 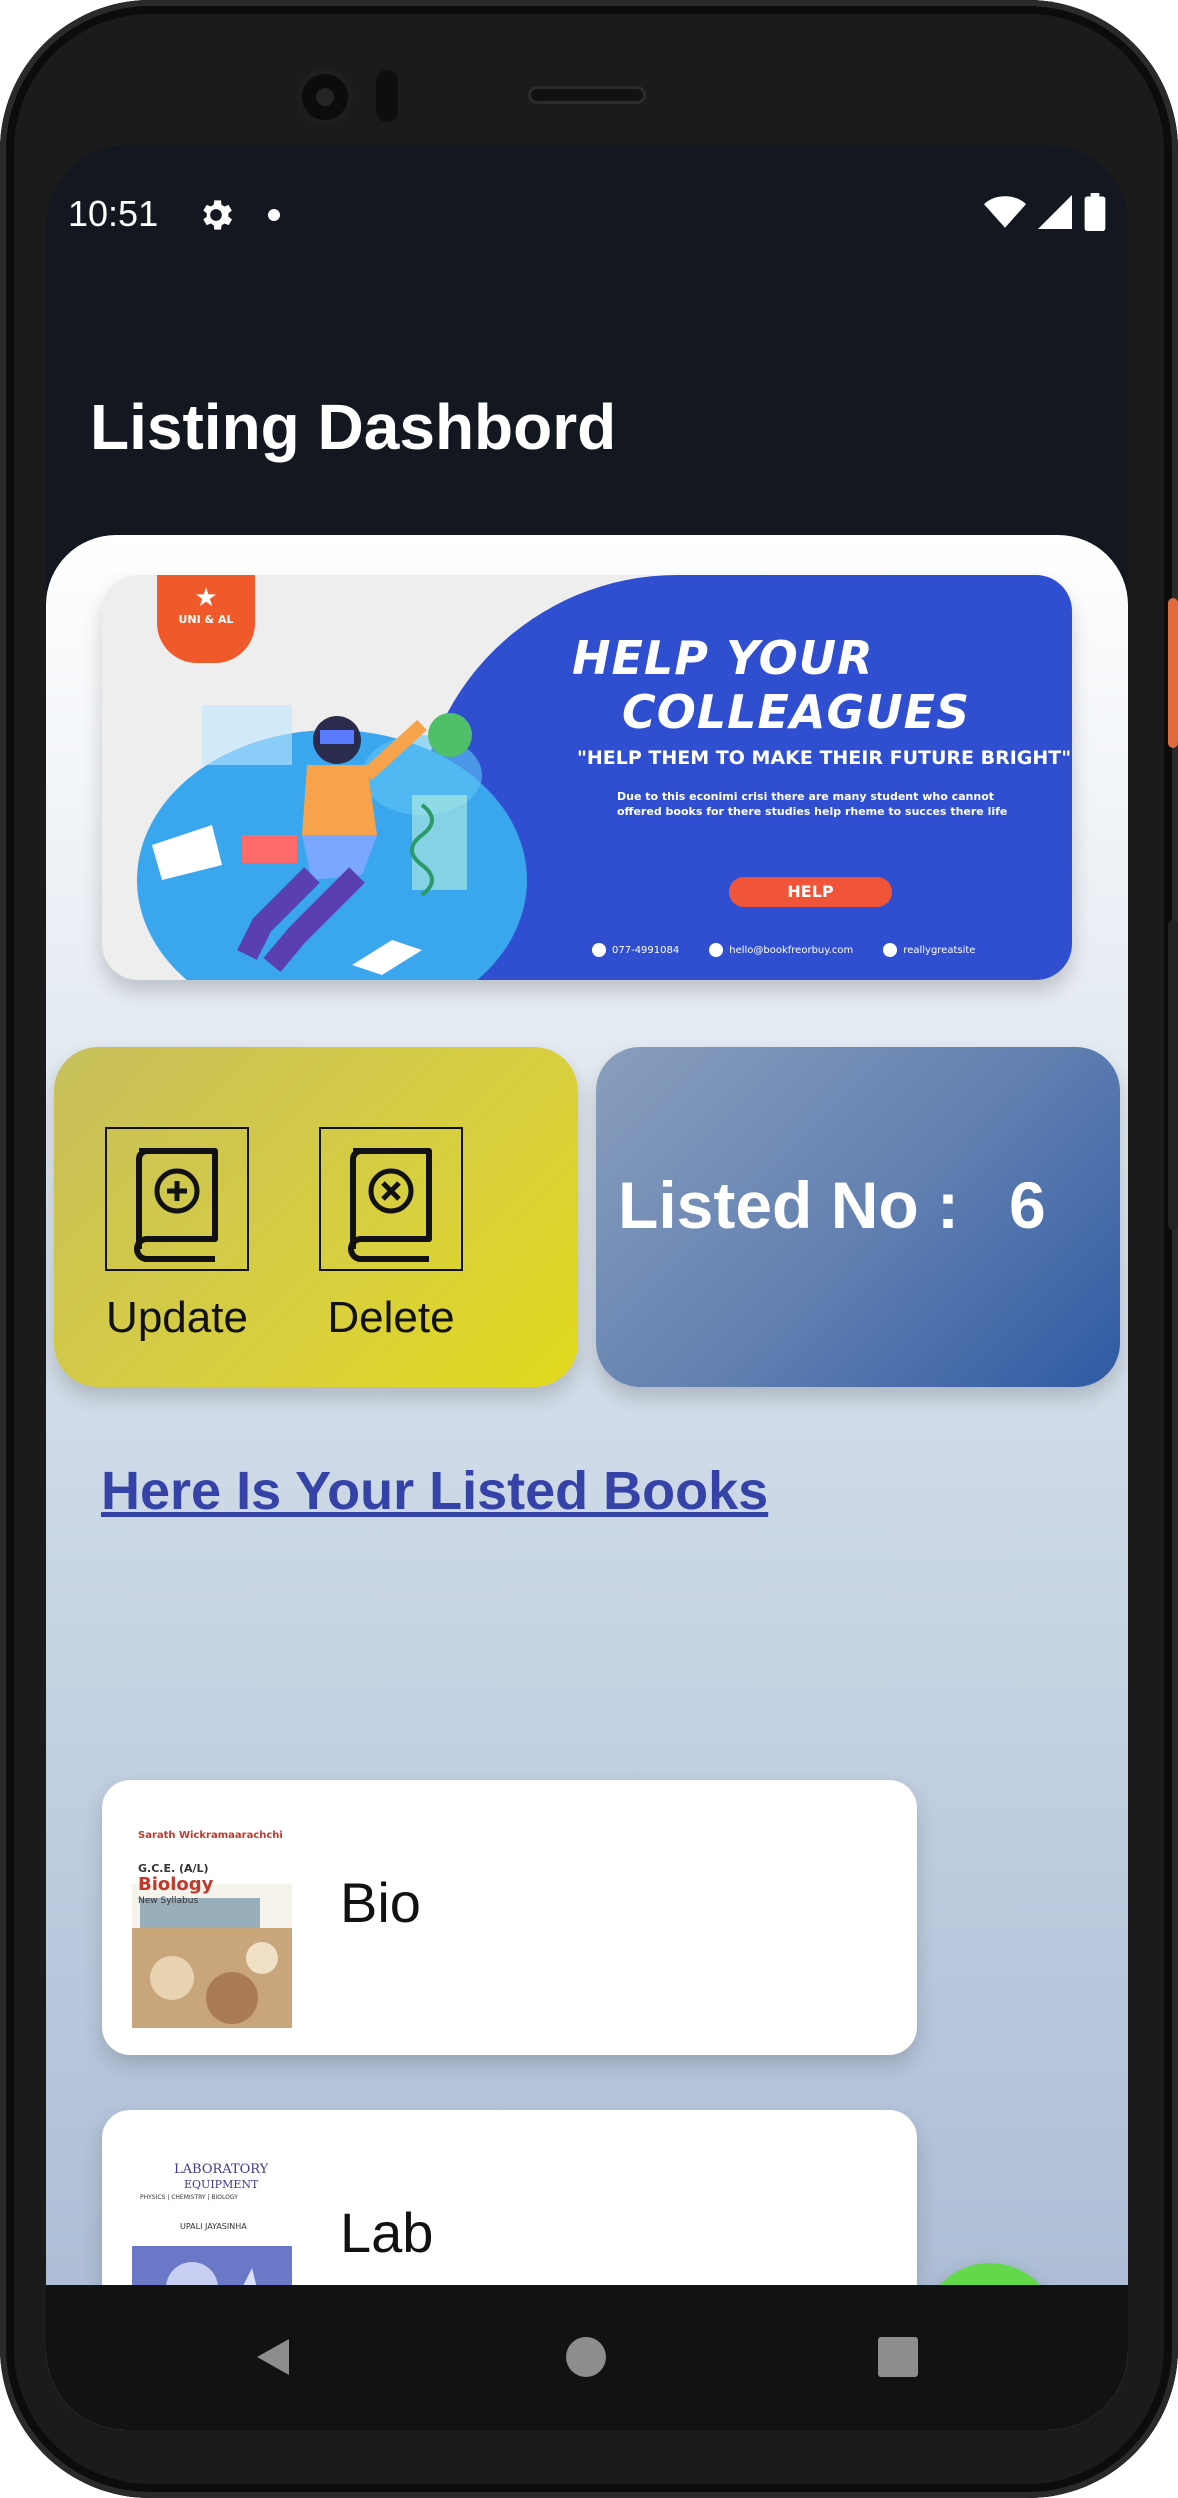 I want to click on volume-button, so click(x=1173, y=1075).